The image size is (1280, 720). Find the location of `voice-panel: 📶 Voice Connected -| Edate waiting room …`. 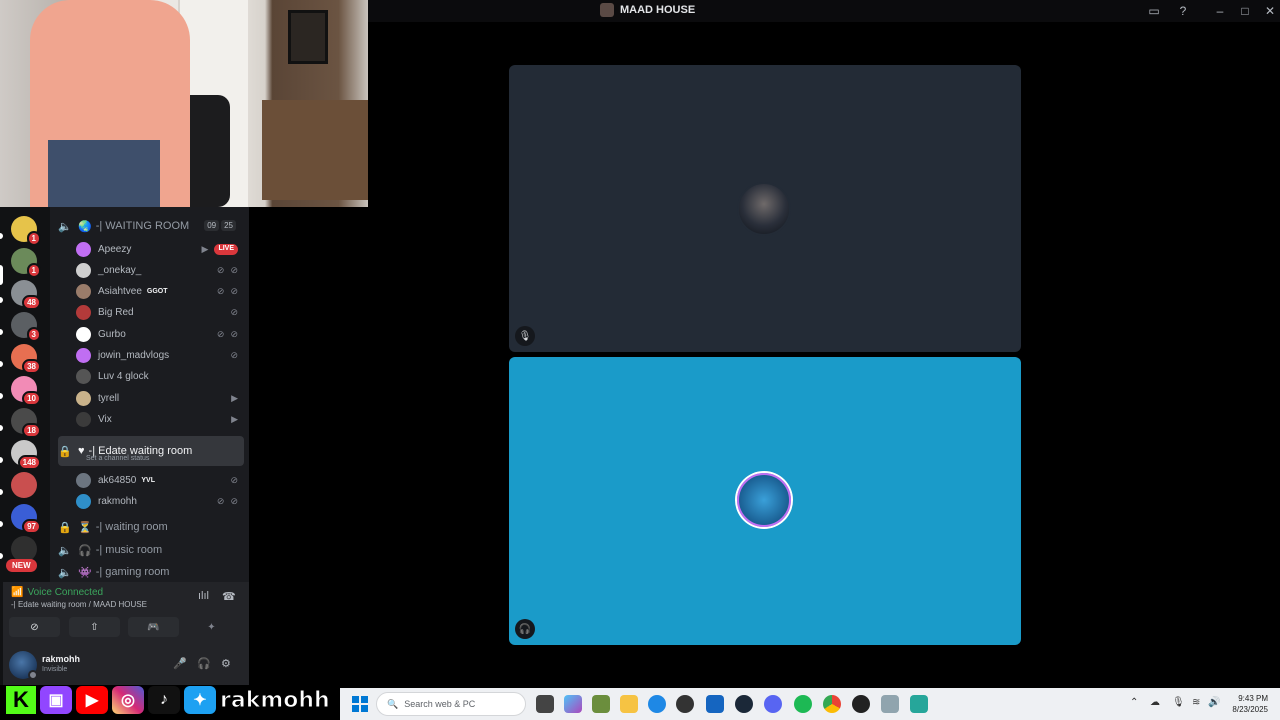

voice-panel: 📶 Voice Connected -| Edate waiting room … is located at coordinates (126, 613).